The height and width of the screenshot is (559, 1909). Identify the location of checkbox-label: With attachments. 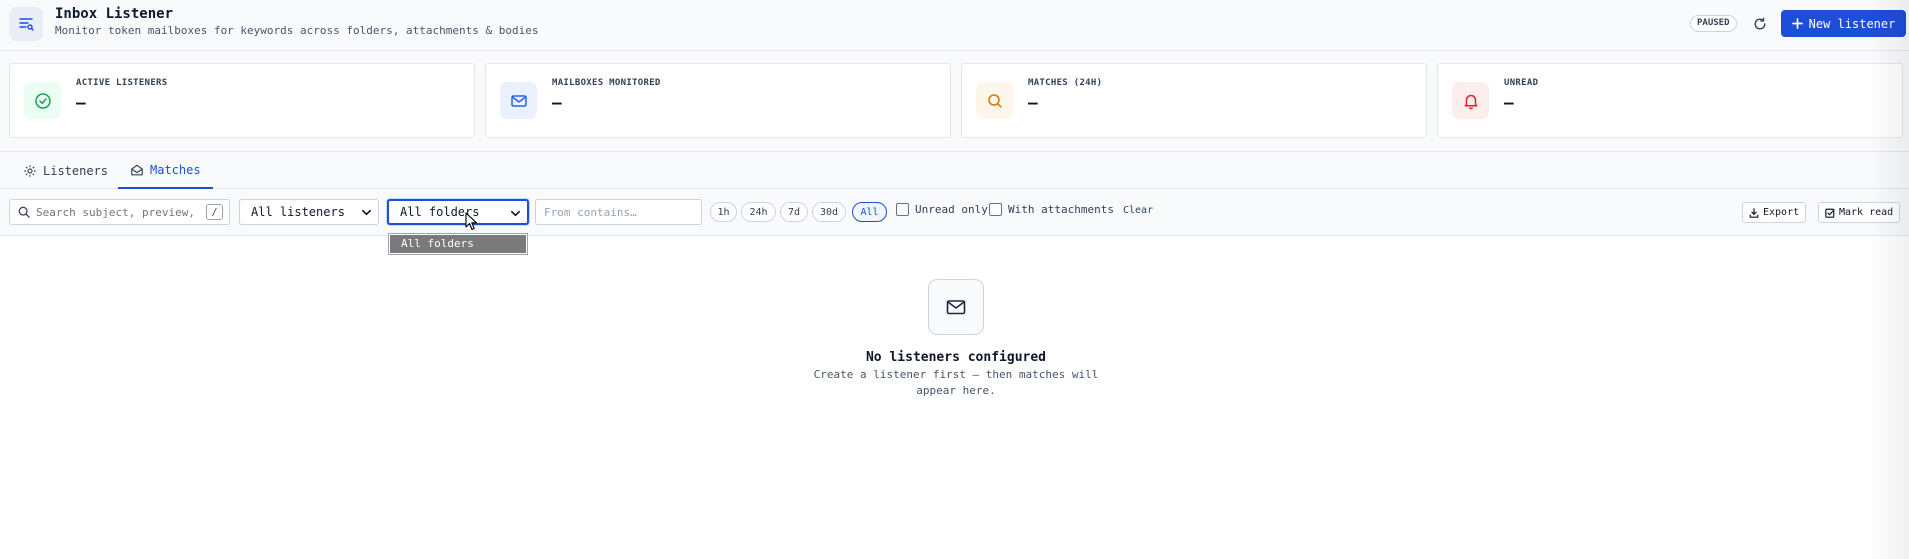
(1061, 209).